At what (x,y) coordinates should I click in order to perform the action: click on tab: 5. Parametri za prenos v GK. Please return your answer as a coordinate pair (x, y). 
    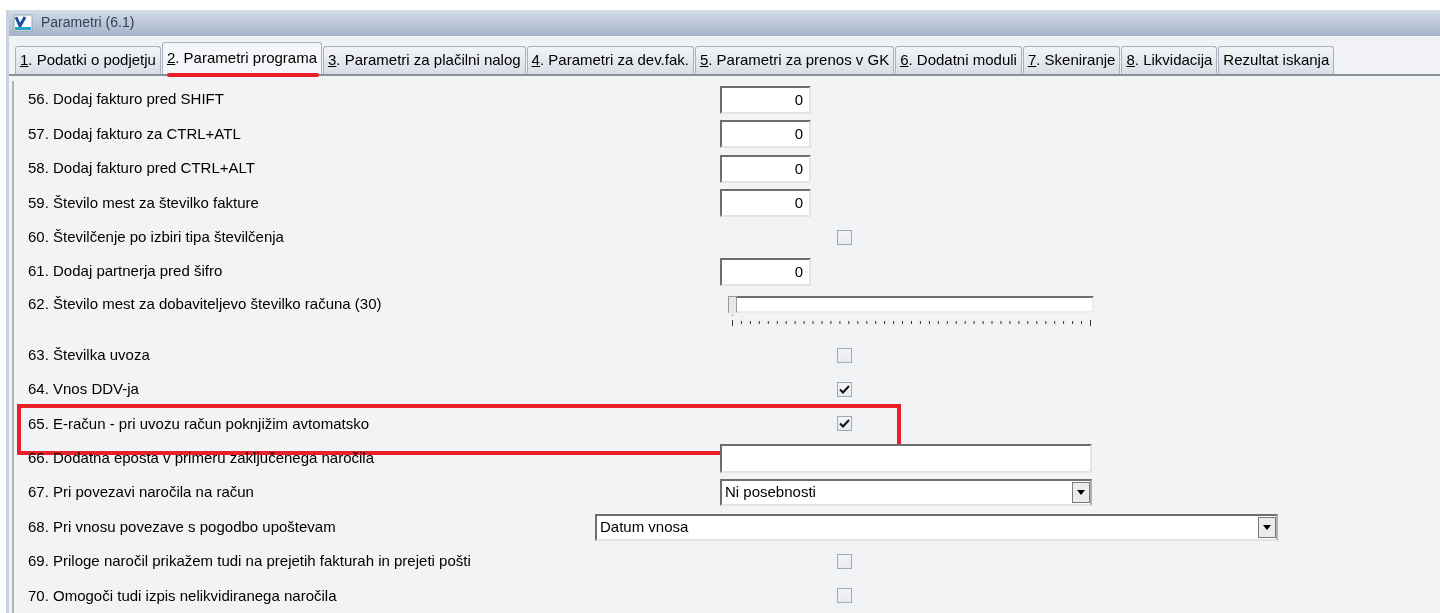
    Looking at the image, I should click on (794, 59).